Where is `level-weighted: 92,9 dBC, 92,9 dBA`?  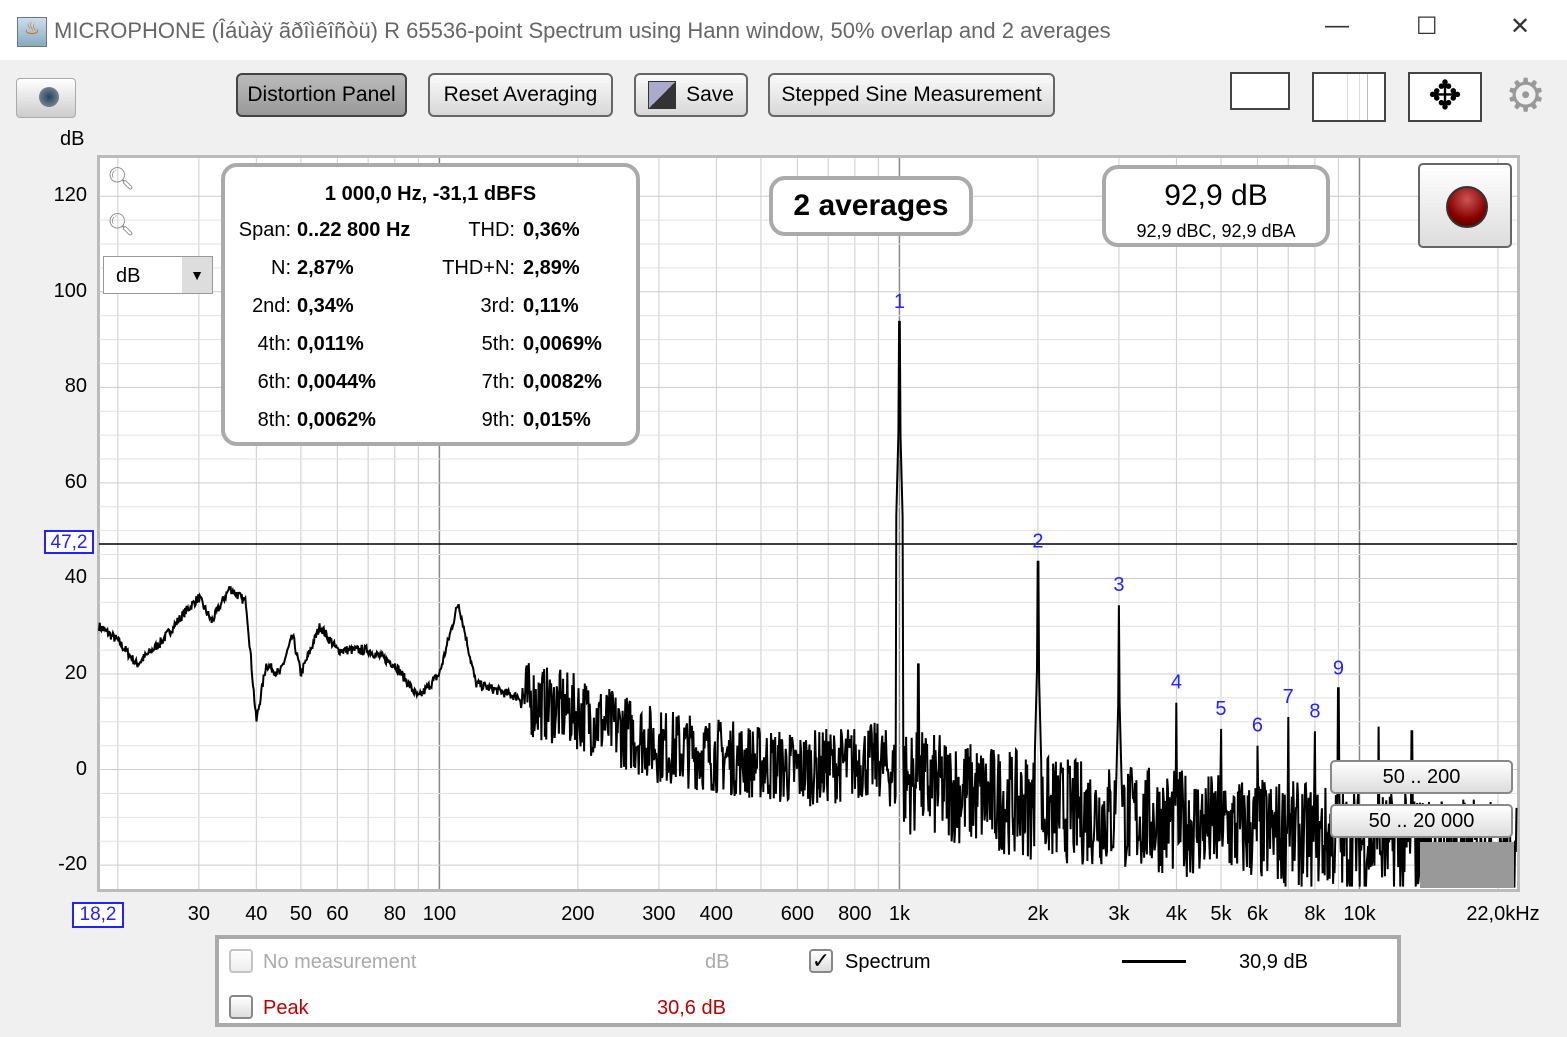 level-weighted: 92,9 dBC, 92,9 dBA is located at coordinates (1216, 231).